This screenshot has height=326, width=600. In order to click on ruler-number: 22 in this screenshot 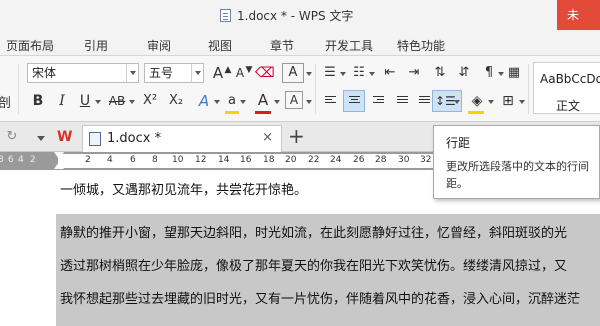, I will do `click(314, 160)`.